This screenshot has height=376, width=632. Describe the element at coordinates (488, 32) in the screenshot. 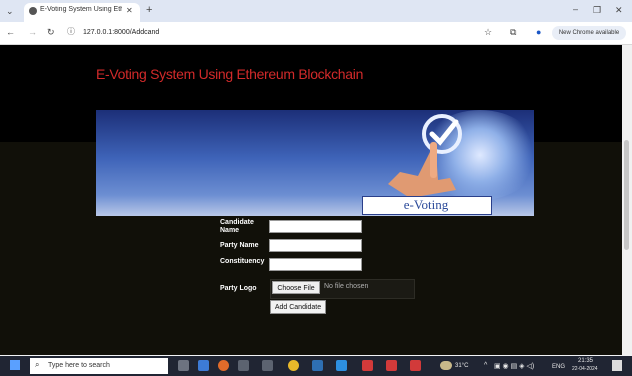

I see `bookmark-star-icon: ☆` at that location.